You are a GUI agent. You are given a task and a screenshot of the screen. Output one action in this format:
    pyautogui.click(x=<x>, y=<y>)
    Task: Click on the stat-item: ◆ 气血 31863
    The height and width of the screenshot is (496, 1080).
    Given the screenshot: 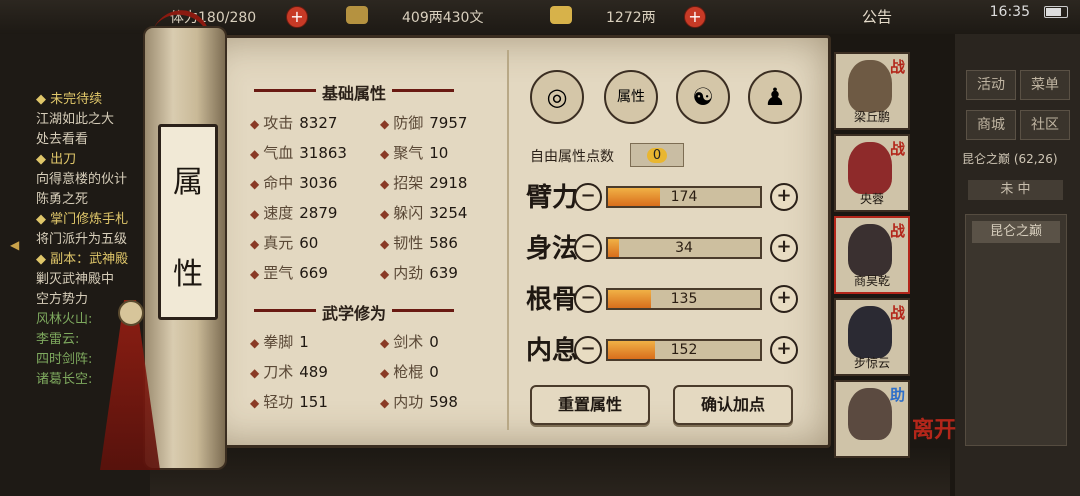 What is the action you would take?
    pyautogui.click(x=298, y=152)
    